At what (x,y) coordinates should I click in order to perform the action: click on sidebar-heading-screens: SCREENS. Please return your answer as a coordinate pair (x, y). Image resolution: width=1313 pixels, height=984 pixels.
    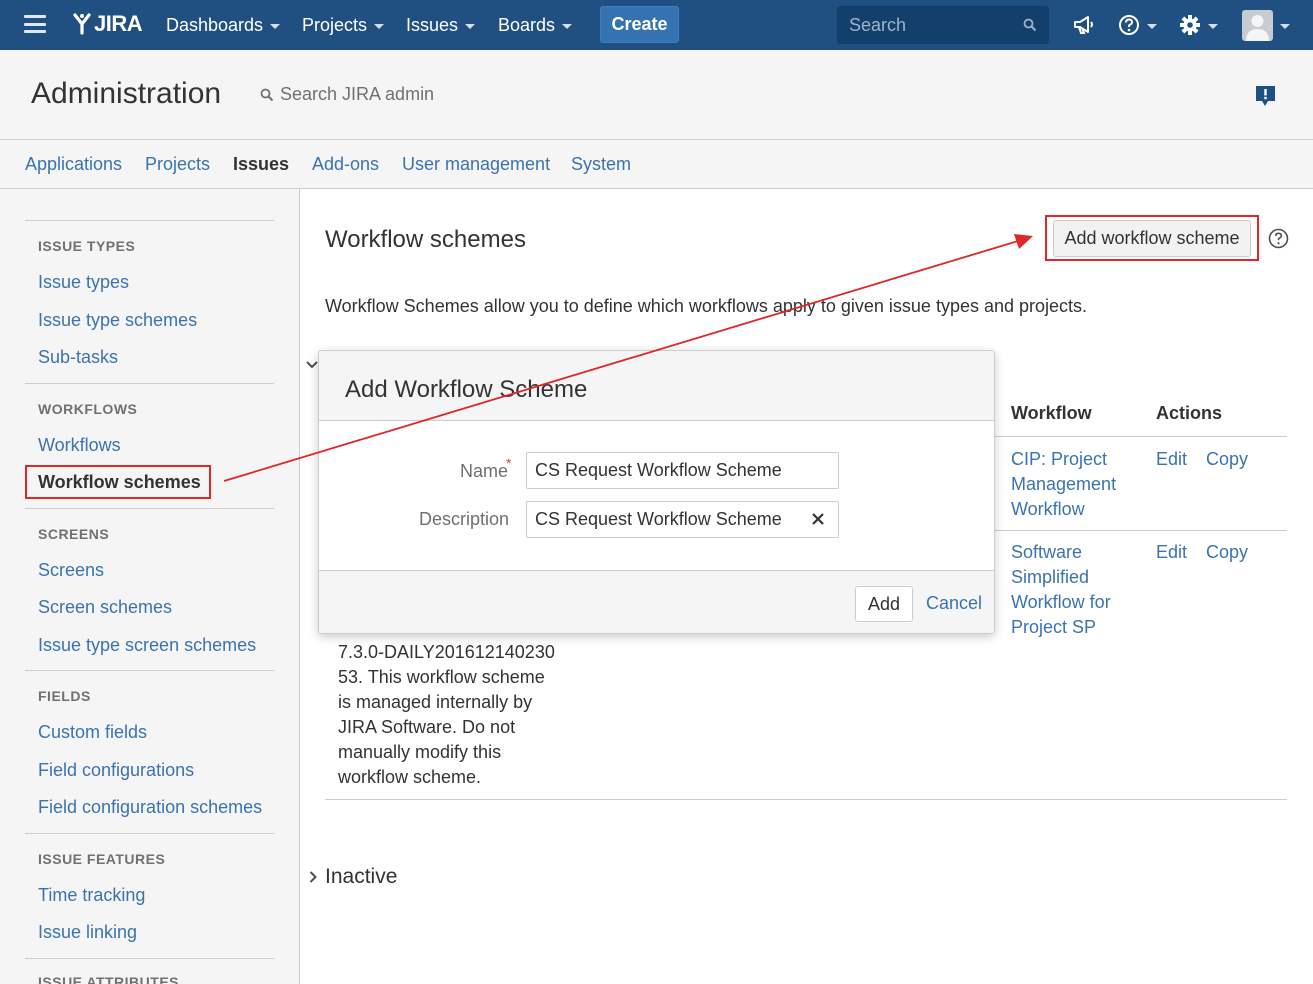
    Looking at the image, I should click on (74, 534).